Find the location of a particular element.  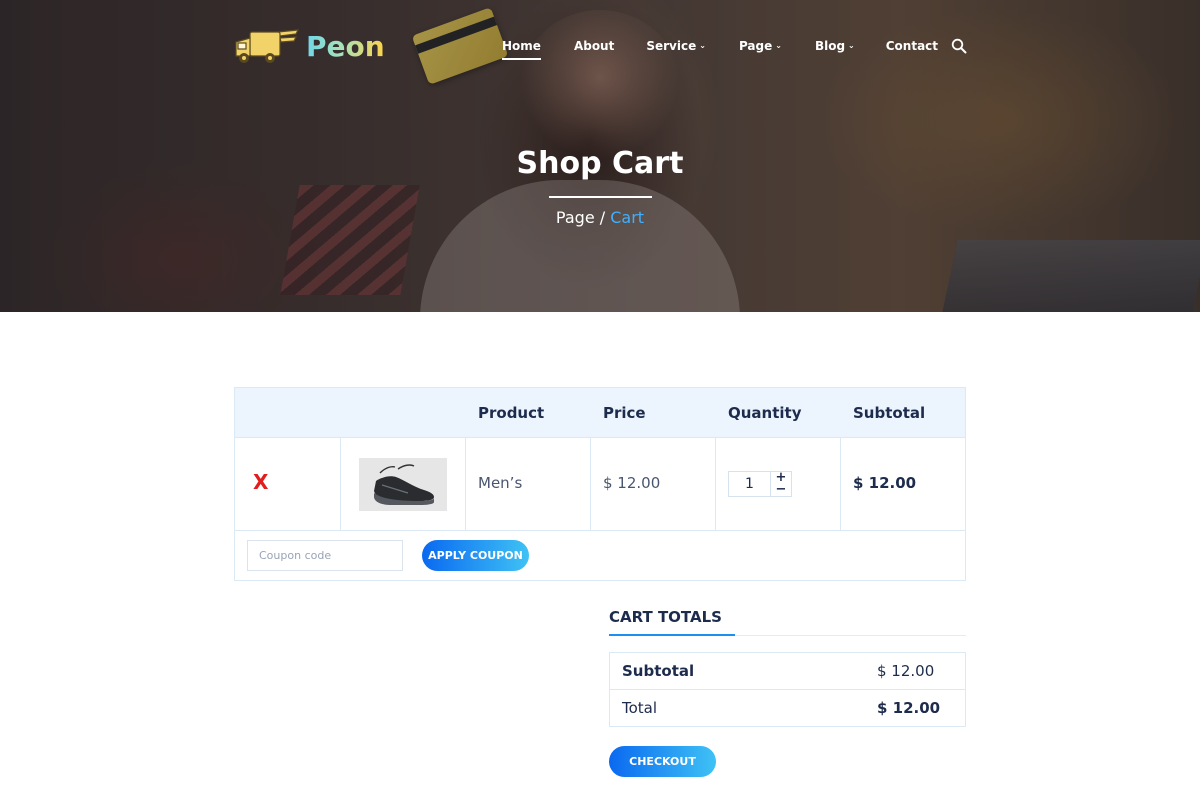

breadcrumb-parent: Page is located at coordinates (575, 217).